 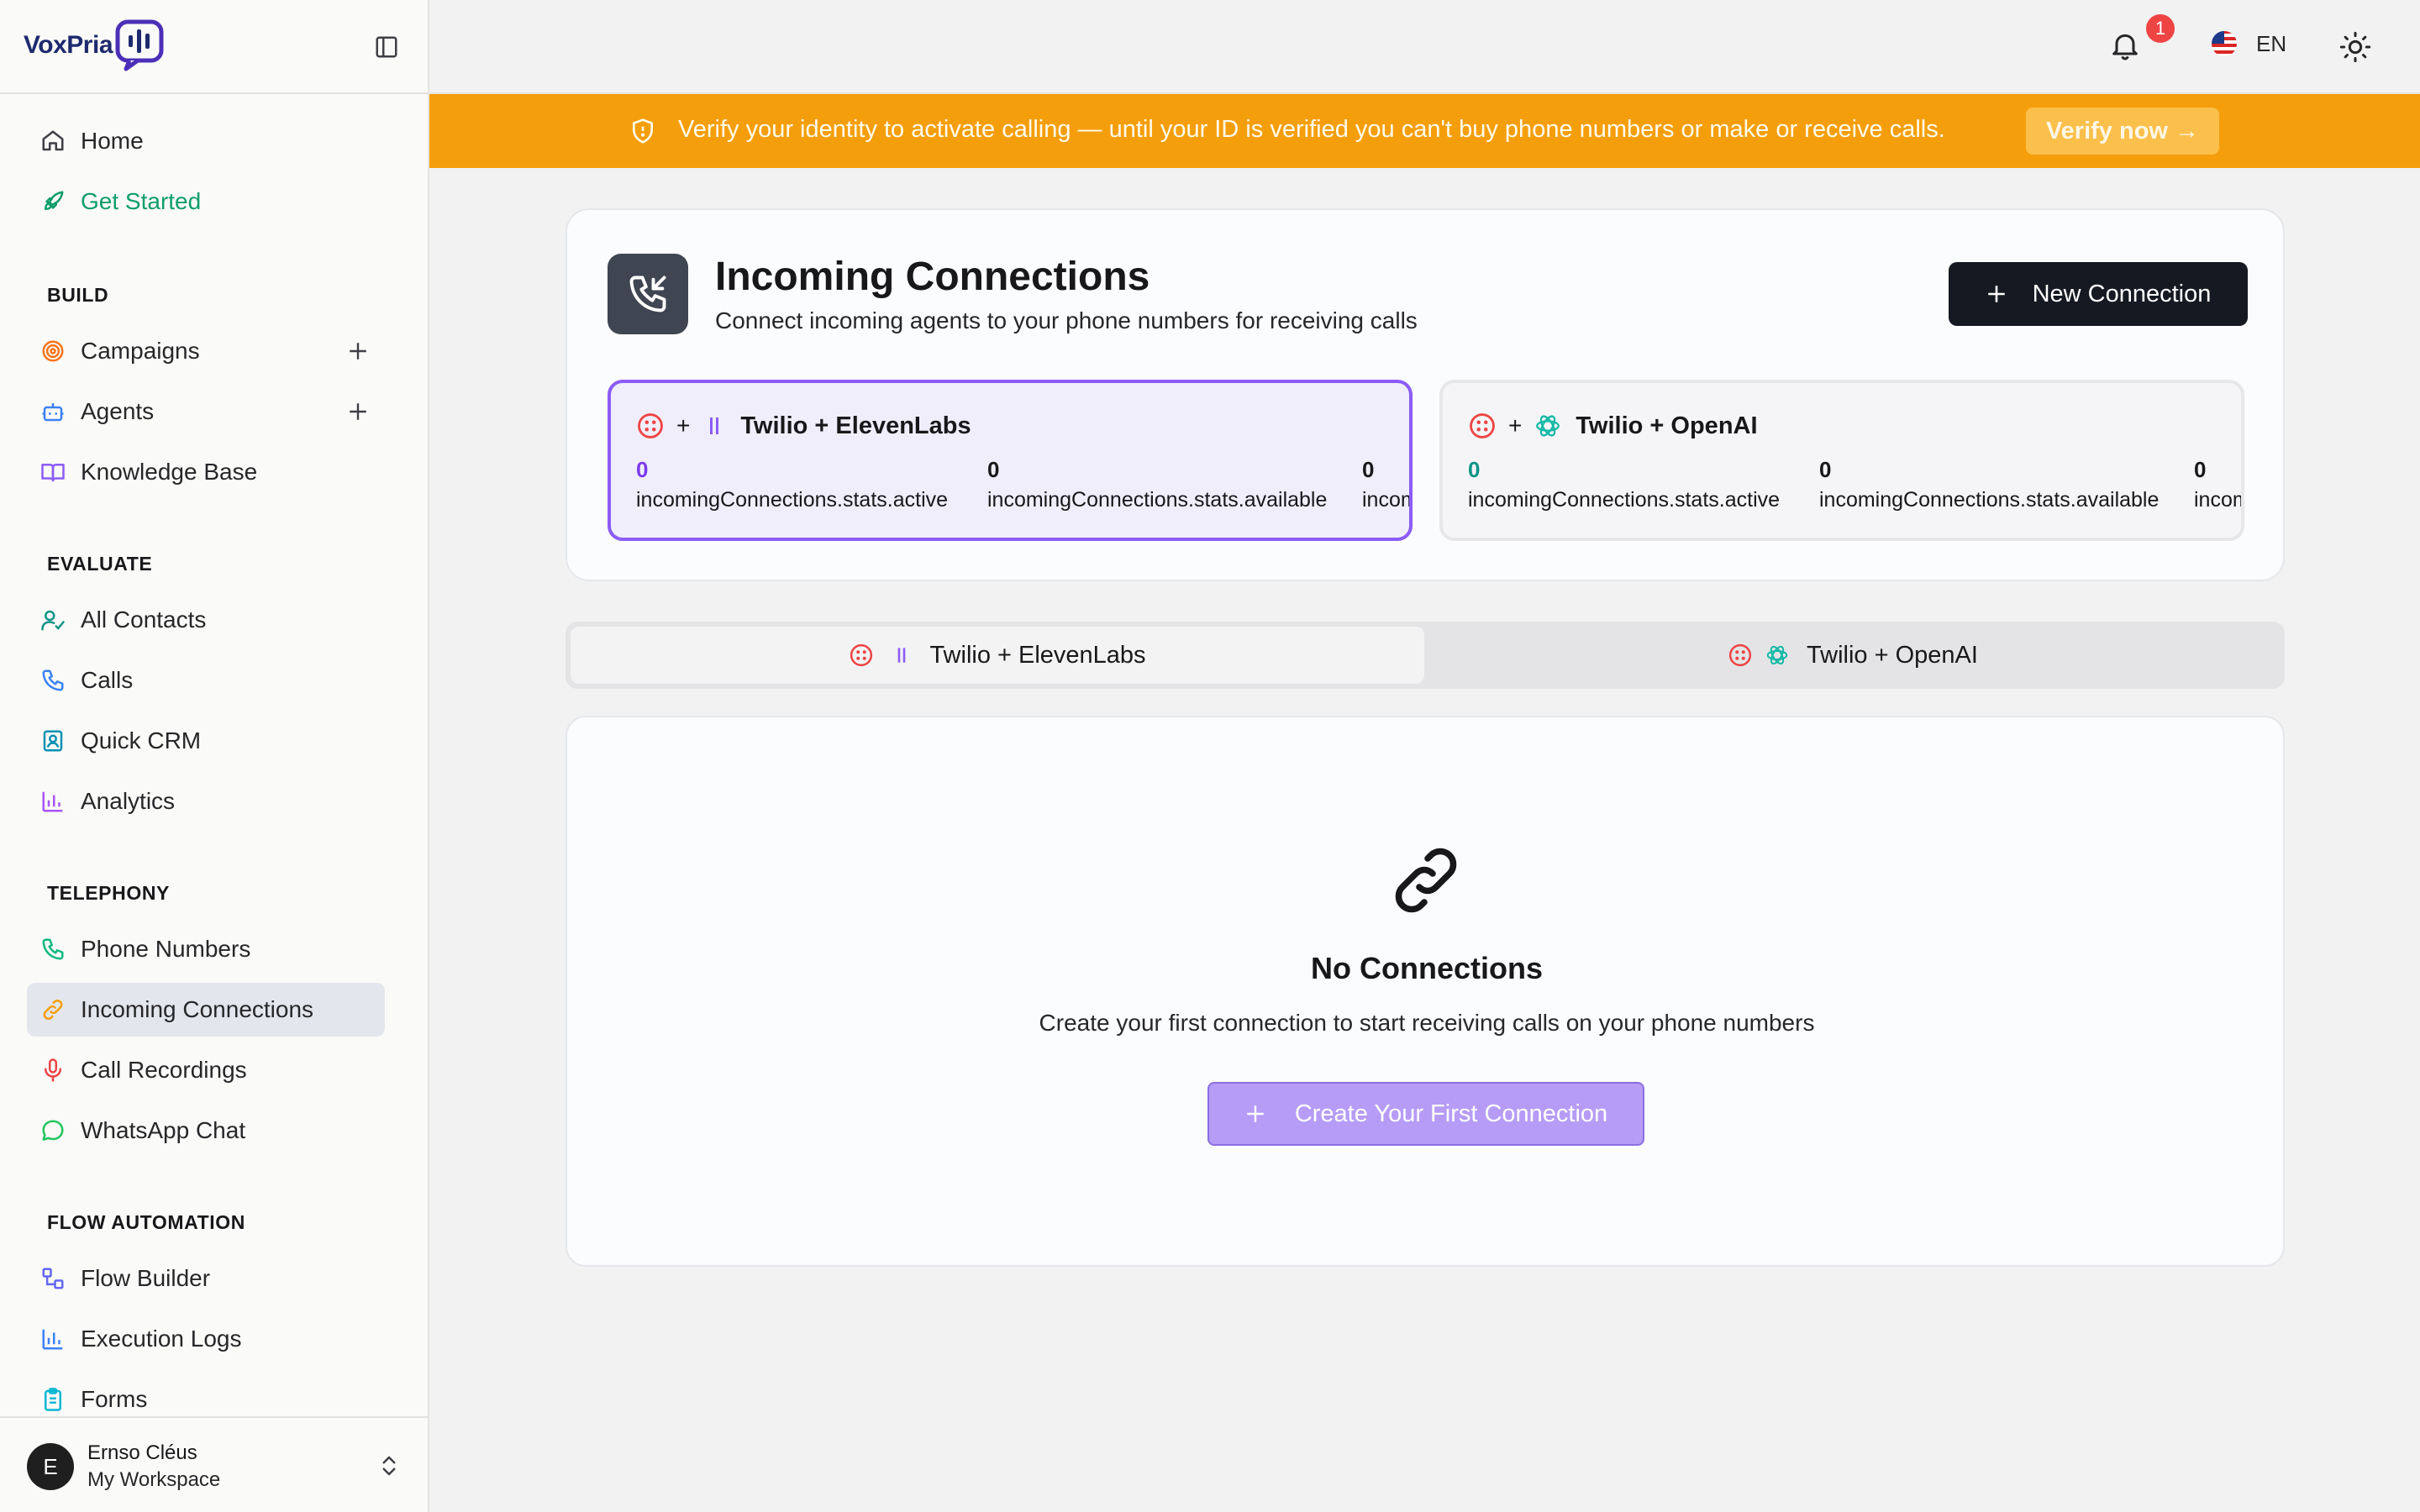 What do you see at coordinates (206, 680) in the screenshot?
I see `sidebar-item-calls: Calls` at bounding box center [206, 680].